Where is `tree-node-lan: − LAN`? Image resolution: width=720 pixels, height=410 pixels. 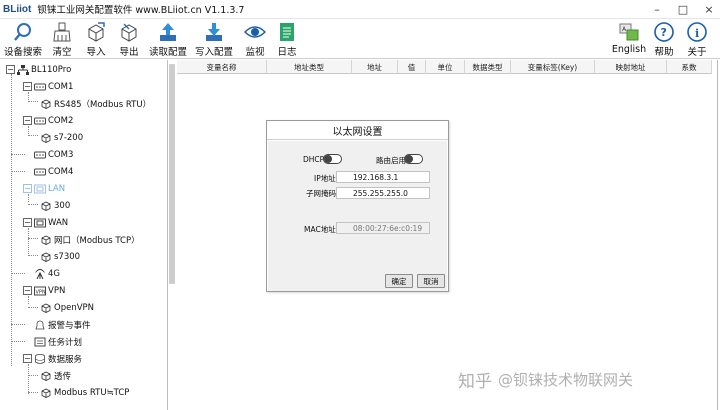
tree-node-lan: − LAN is located at coordinates (44, 188).